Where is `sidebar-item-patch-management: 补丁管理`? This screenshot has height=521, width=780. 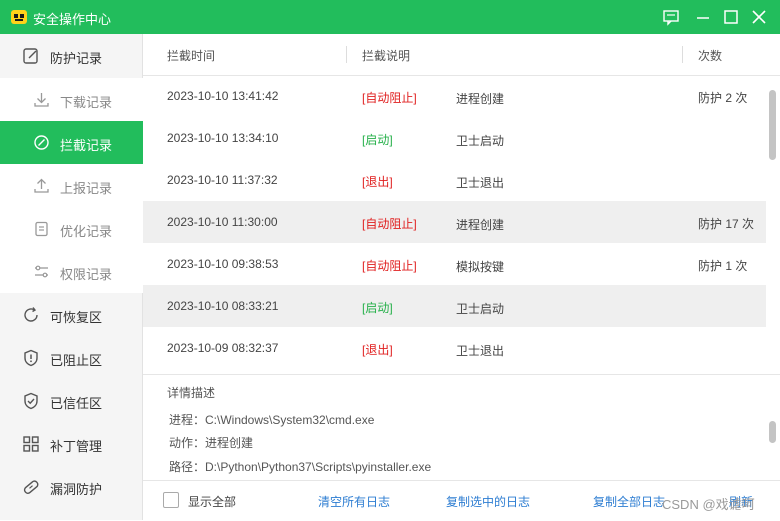
sidebar-item-patch-management: 补丁管理 is located at coordinates (71, 443).